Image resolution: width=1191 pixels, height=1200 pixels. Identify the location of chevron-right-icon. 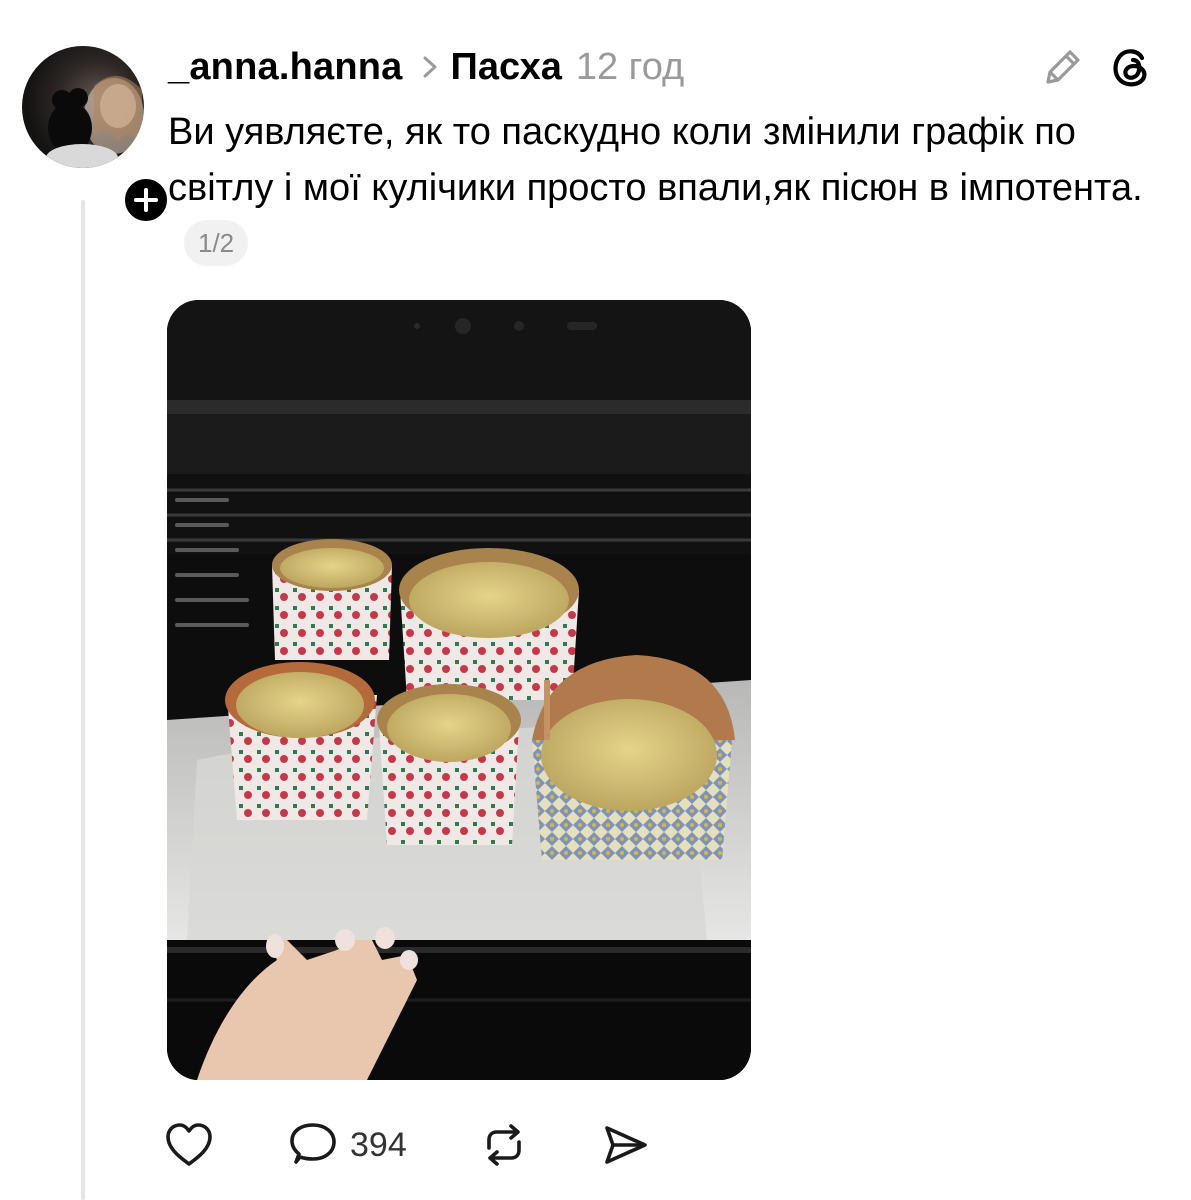
(430, 67).